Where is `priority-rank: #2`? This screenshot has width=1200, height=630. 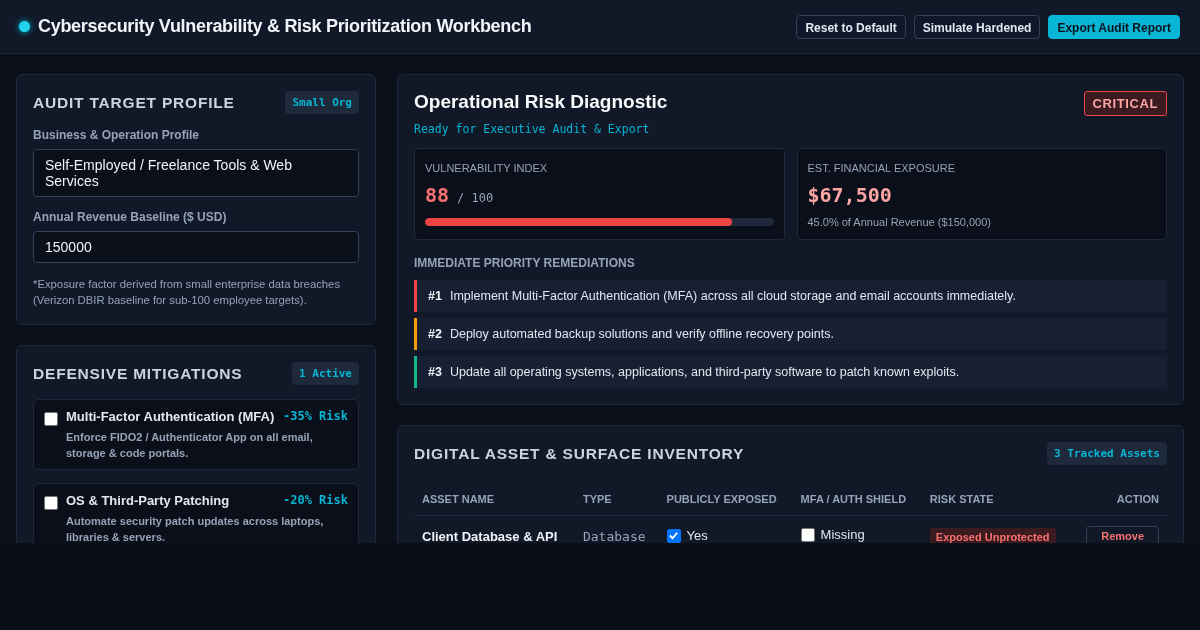 priority-rank: #2 is located at coordinates (435, 334).